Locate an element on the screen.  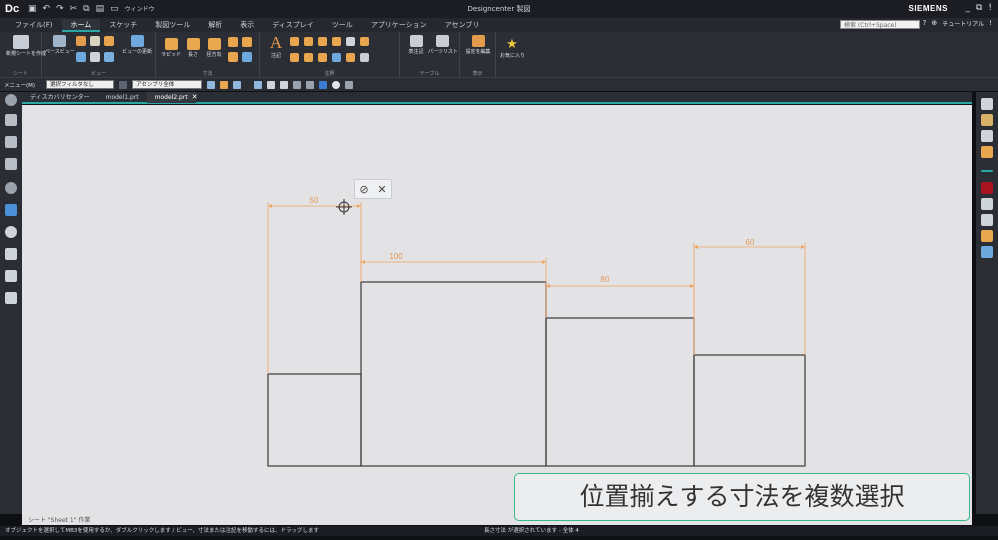
history-icon is located at coordinates (11, 232).